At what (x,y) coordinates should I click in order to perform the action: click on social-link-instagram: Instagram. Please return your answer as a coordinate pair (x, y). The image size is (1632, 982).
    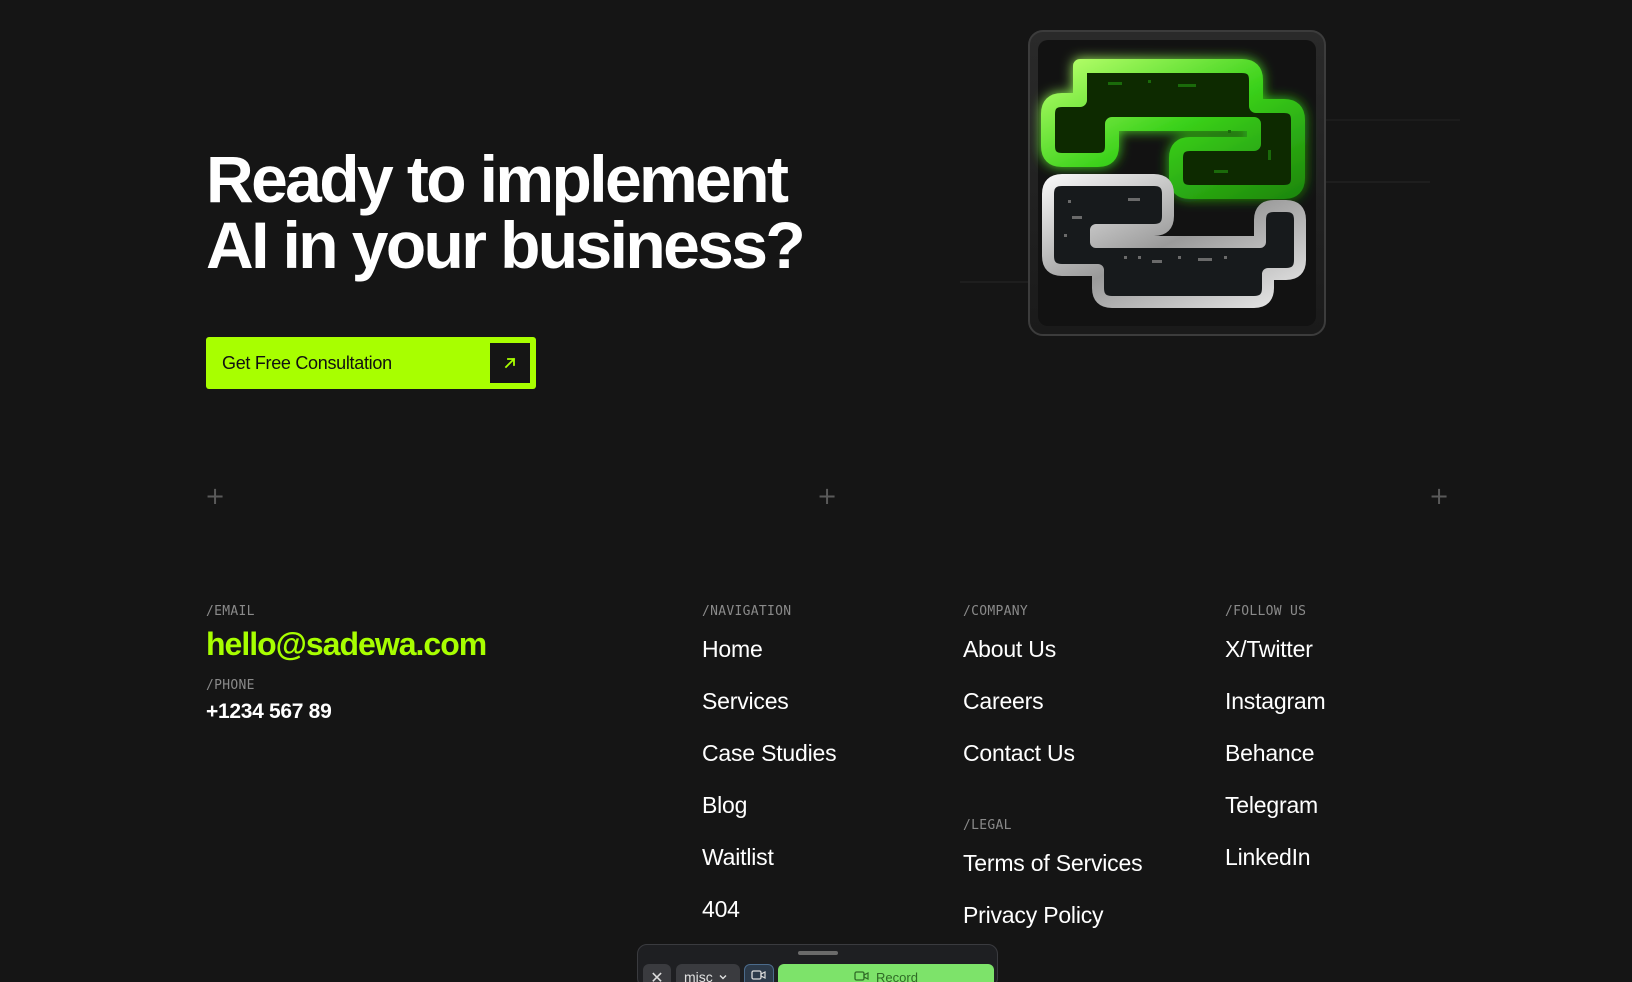
    Looking at the image, I should click on (1275, 712).